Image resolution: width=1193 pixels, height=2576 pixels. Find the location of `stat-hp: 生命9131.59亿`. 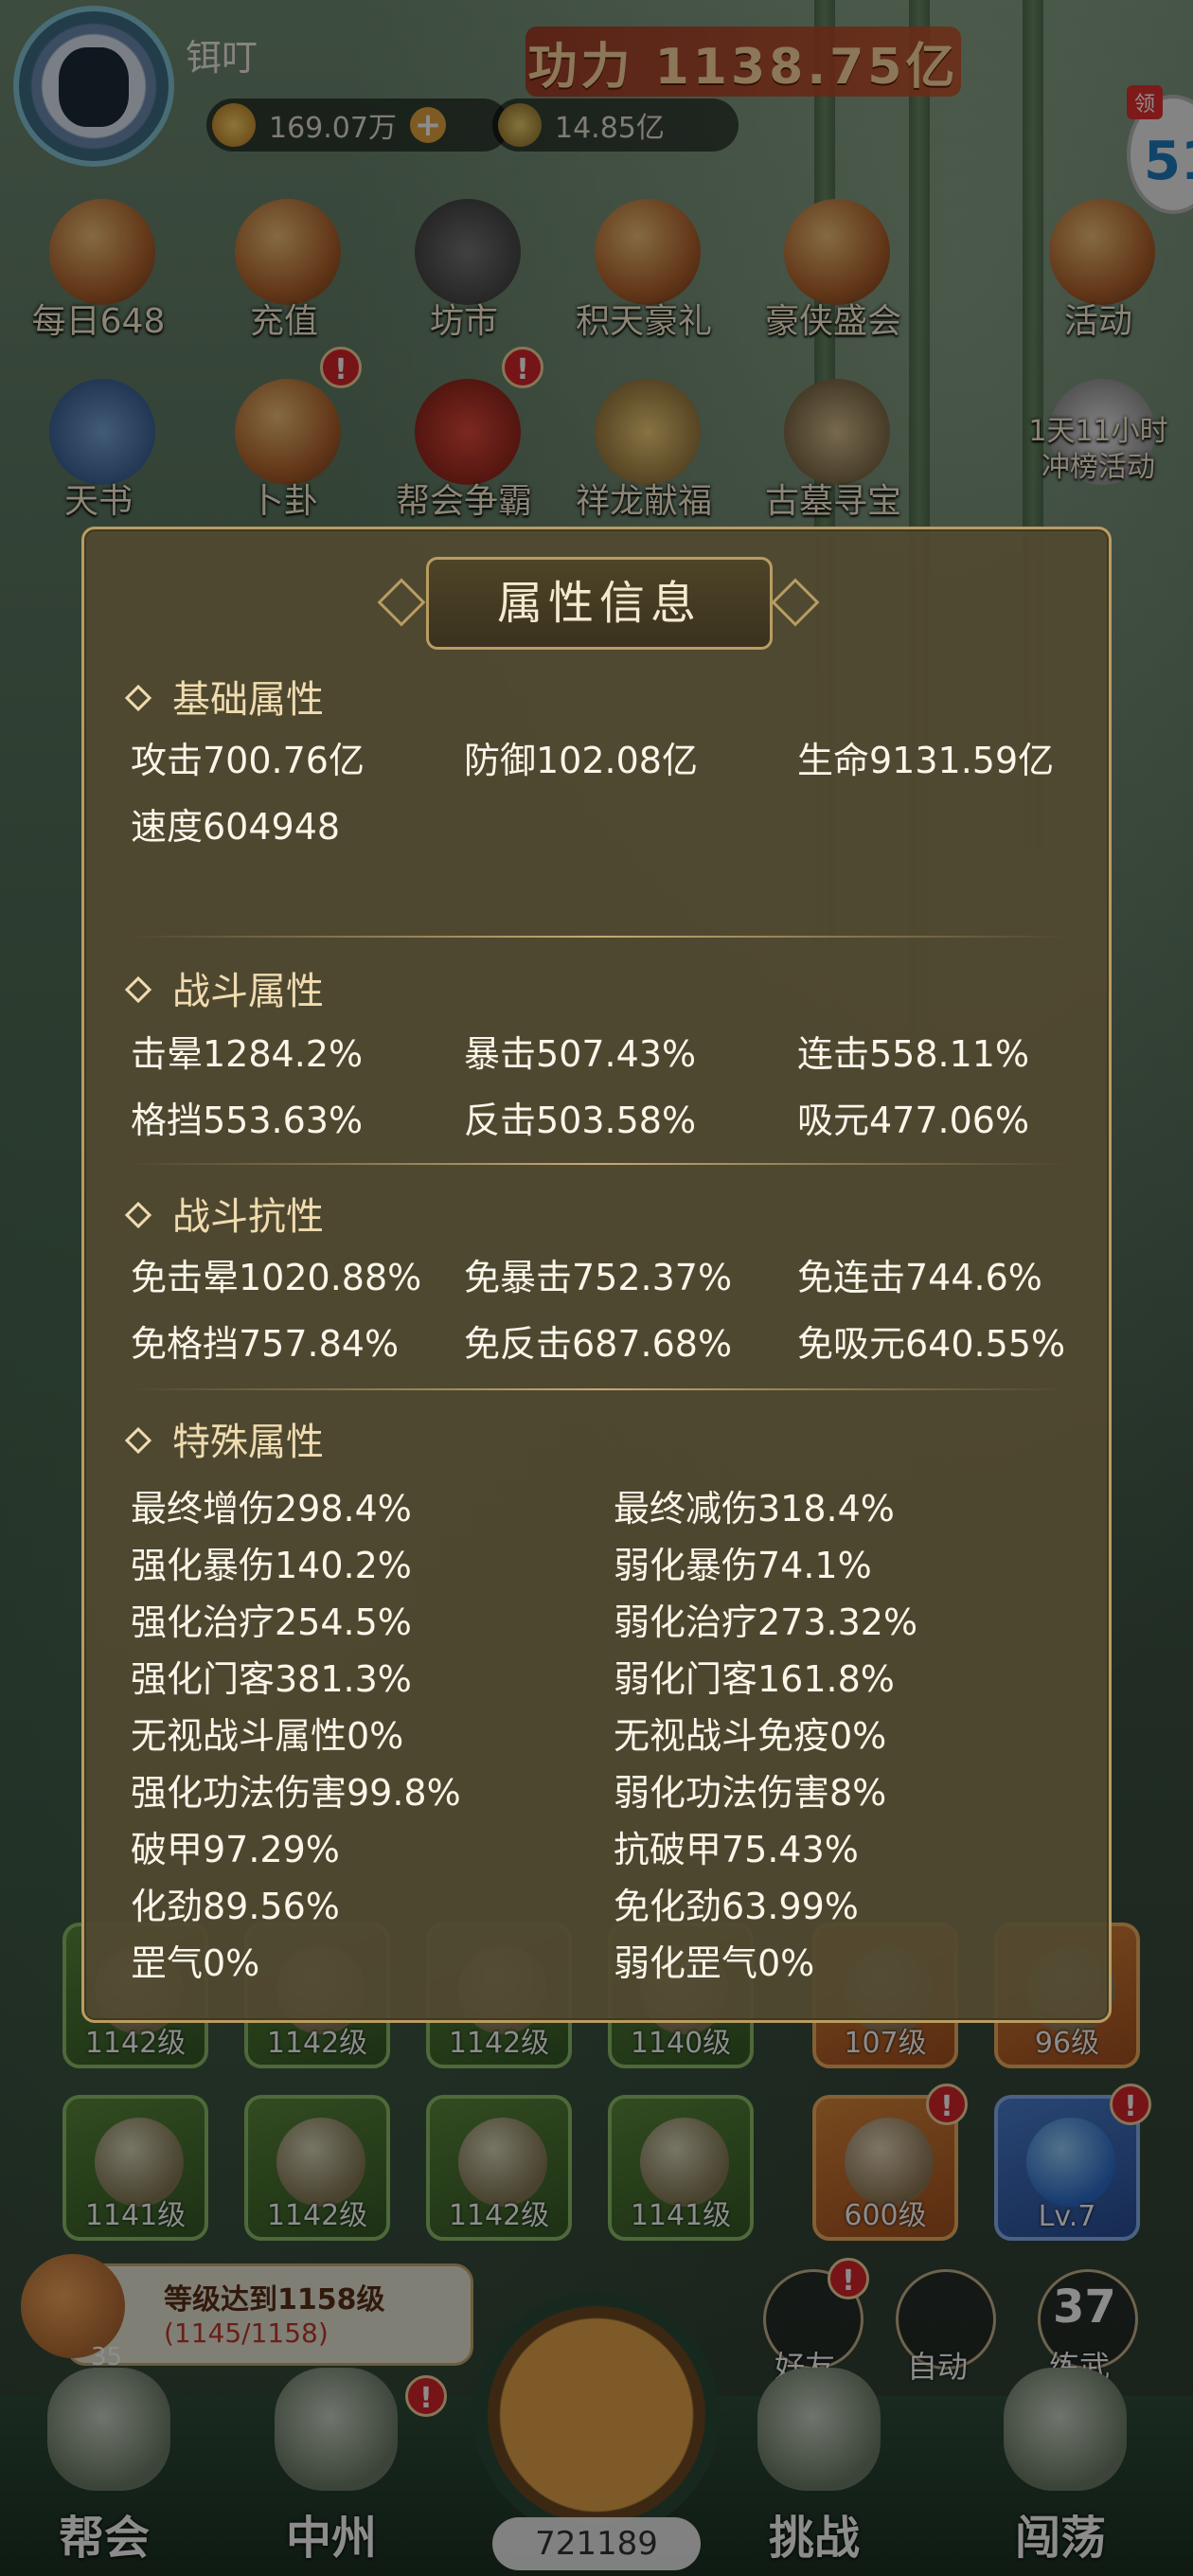

stat-hp: 生命9131.59亿 is located at coordinates (926, 760).